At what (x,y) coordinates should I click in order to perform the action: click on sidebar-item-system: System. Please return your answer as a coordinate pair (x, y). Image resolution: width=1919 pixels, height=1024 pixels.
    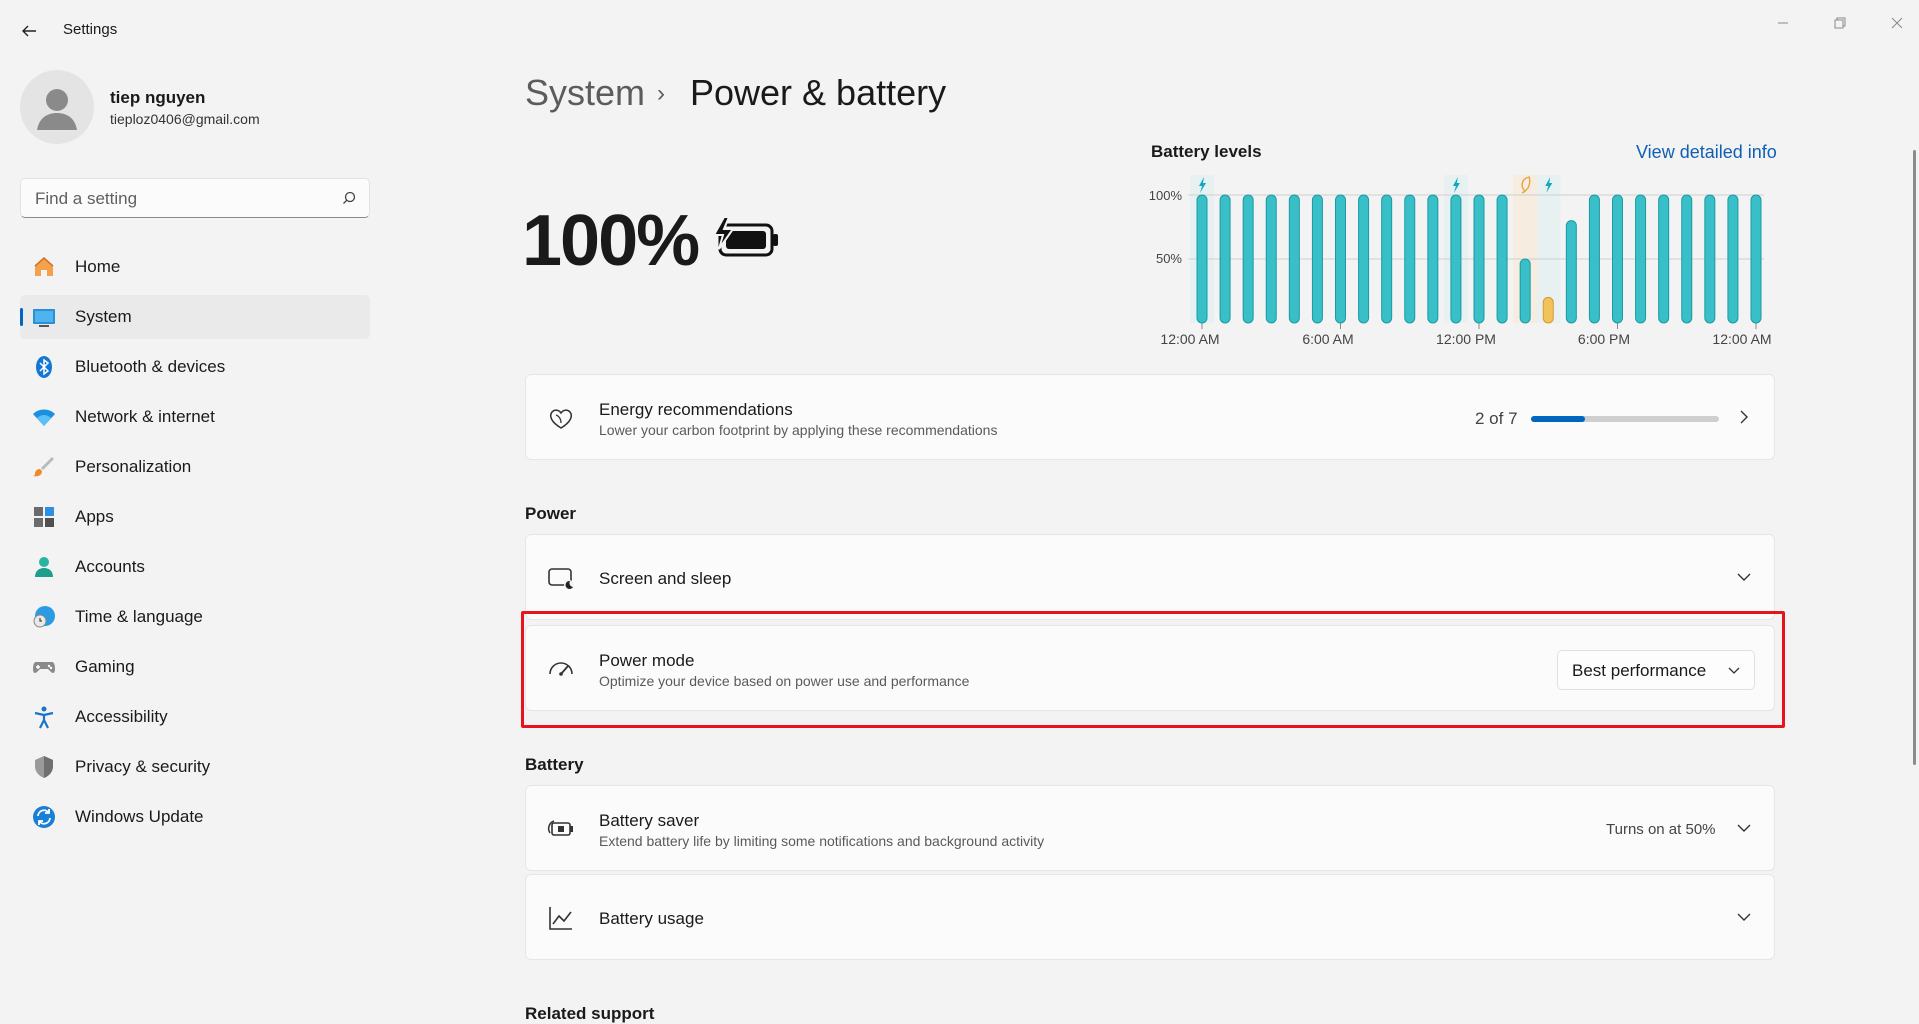
    Looking at the image, I should click on (195, 317).